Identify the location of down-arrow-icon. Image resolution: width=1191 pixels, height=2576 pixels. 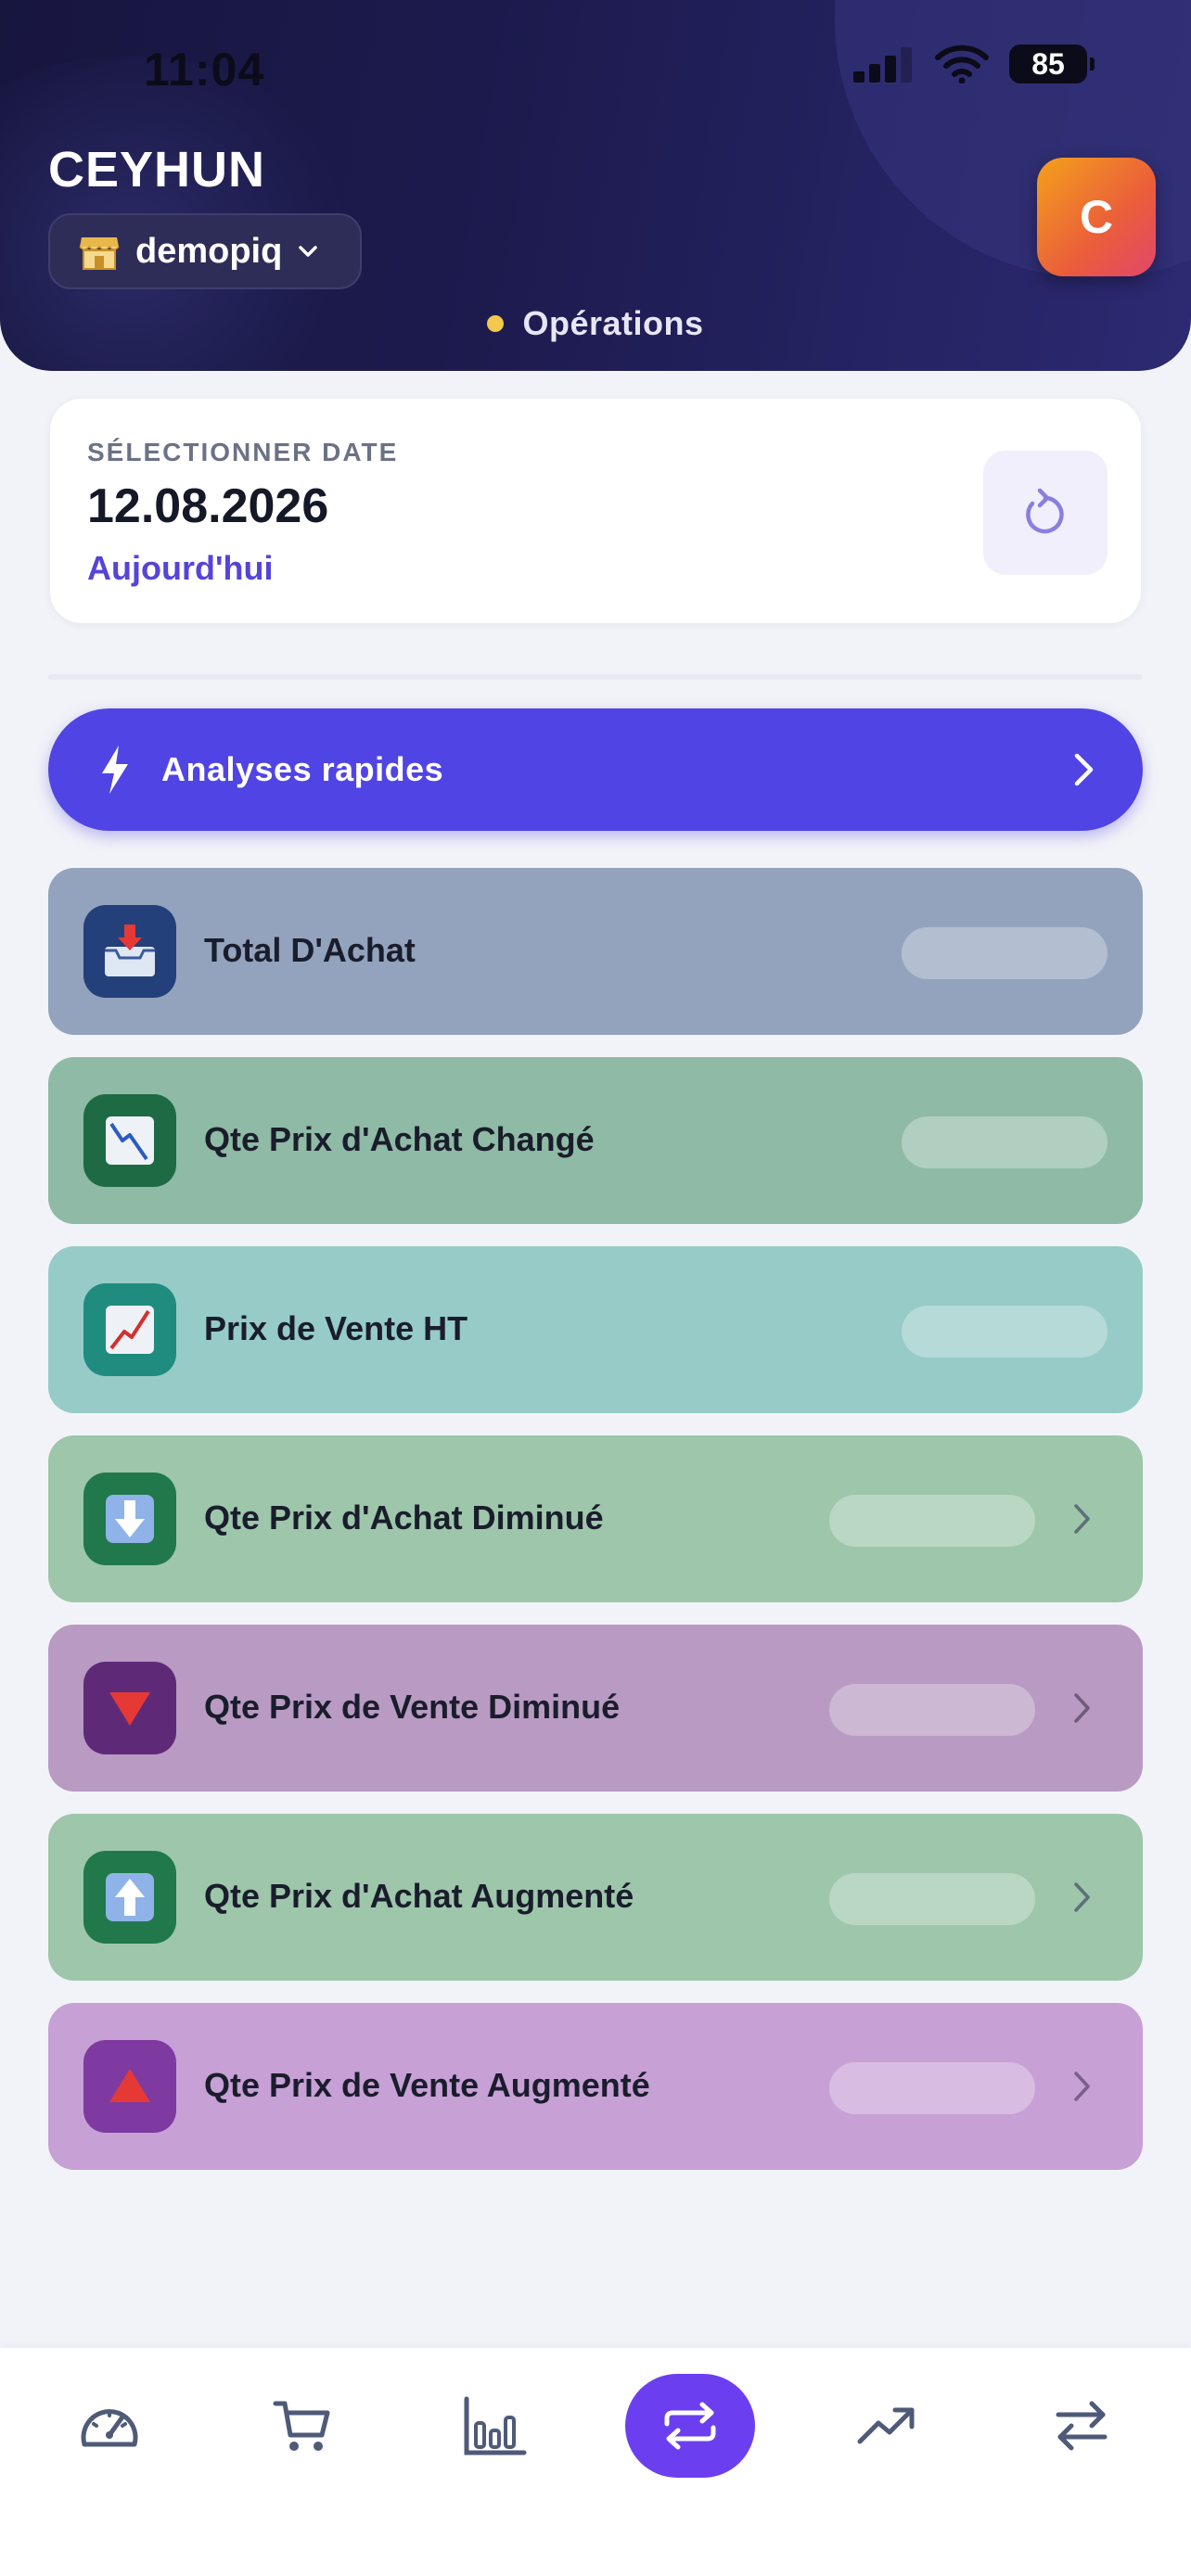
(129, 1519).